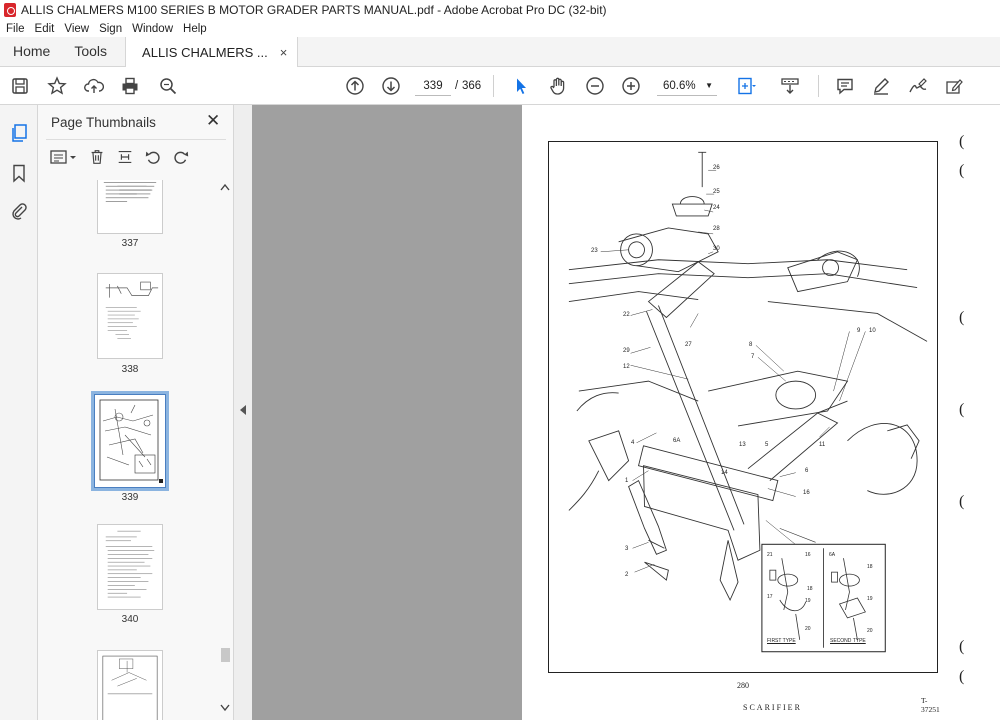 The image size is (1000, 725). Describe the element at coordinates (822, 445) in the screenshot. I see `callout-label: 11` at that location.